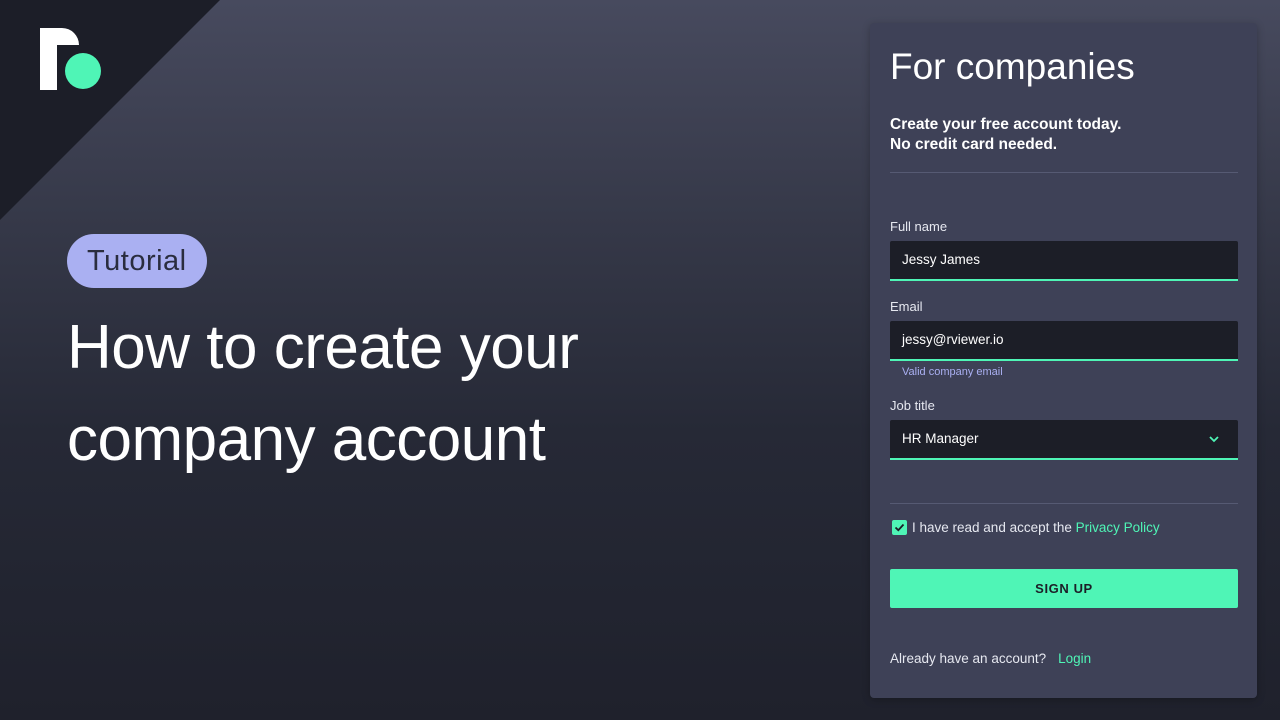  I want to click on rviewer-logo-icon, so click(71, 59).